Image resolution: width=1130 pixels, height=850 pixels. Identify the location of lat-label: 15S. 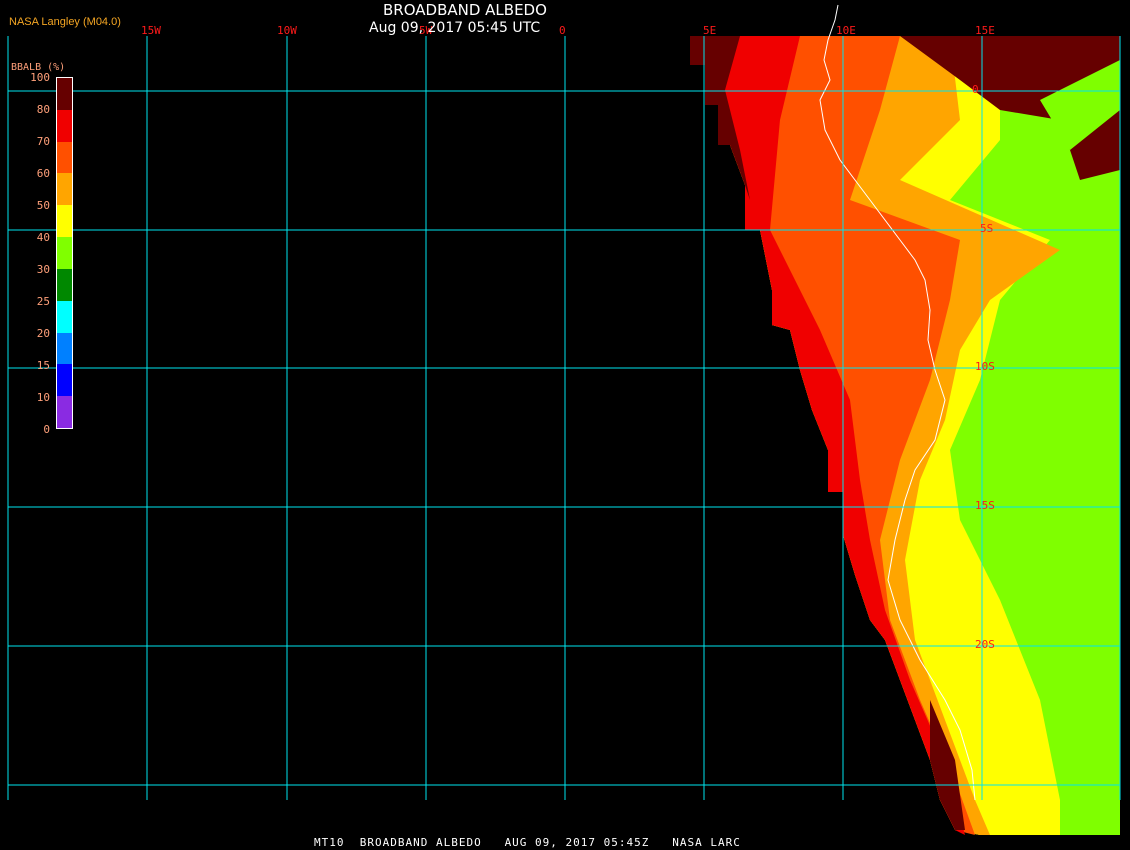
(985, 505).